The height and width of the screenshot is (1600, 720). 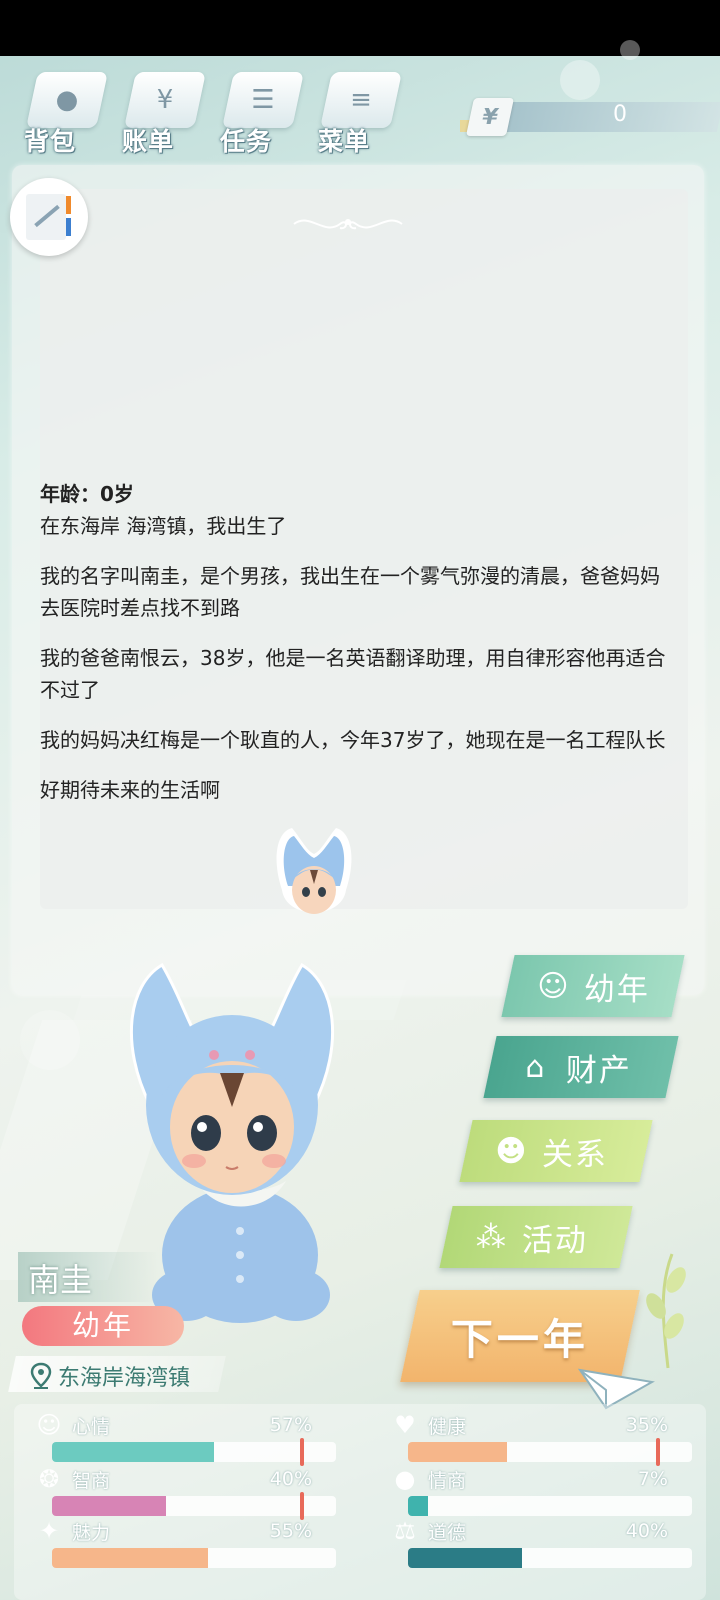 I want to click on stat-label: 情商, so click(x=447, y=1481).